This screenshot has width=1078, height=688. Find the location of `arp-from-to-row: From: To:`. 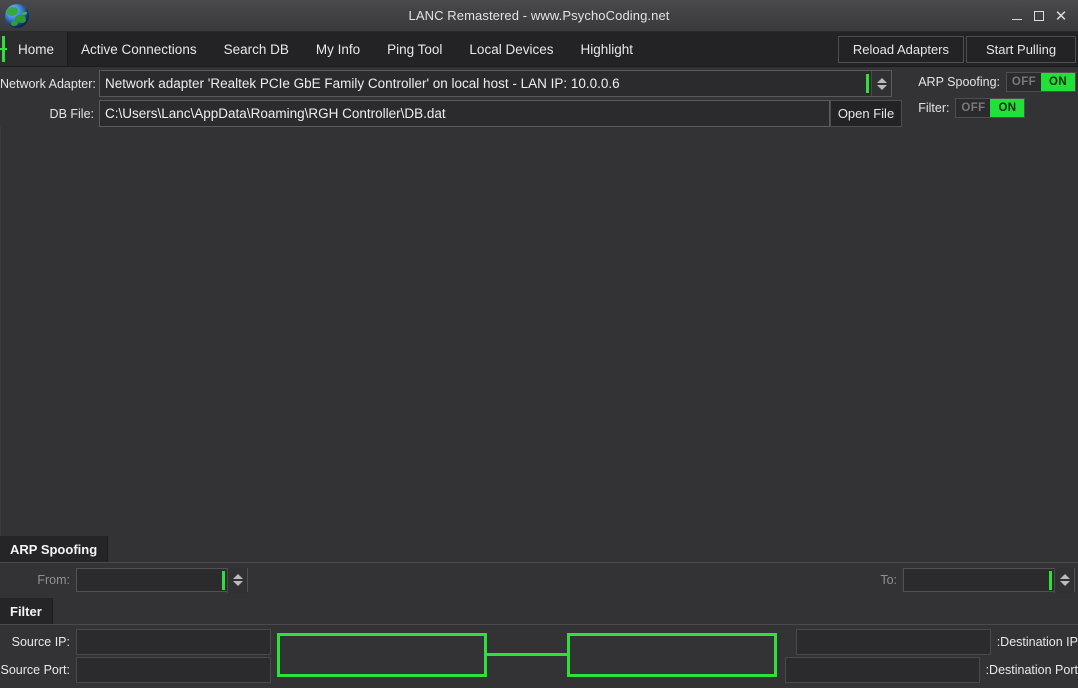

arp-from-to-row: From: To: is located at coordinates (539, 580).